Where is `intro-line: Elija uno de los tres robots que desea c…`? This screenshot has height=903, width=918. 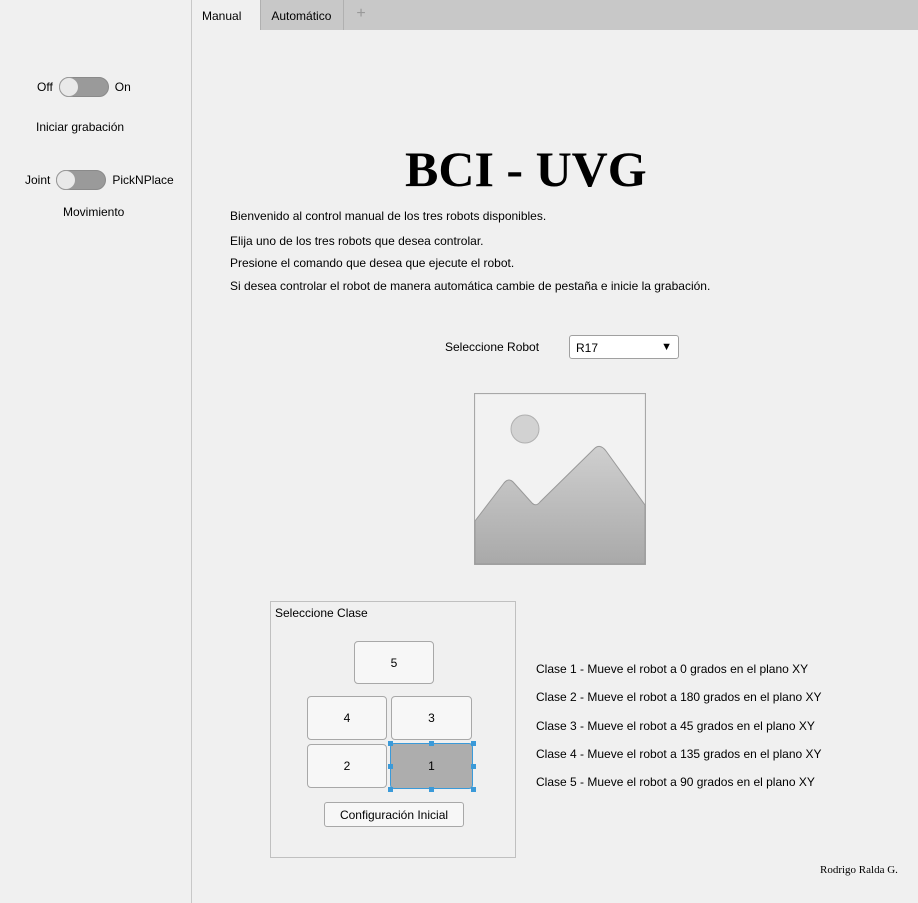
intro-line: Elija uno de los tres robots que desea c… is located at coordinates (357, 241).